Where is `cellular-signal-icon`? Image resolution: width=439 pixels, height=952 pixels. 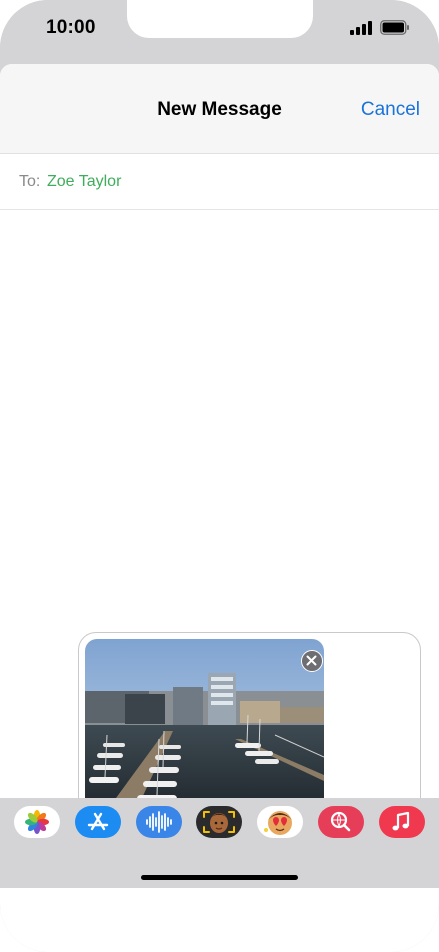
cellular-signal-icon is located at coordinates (361, 28).